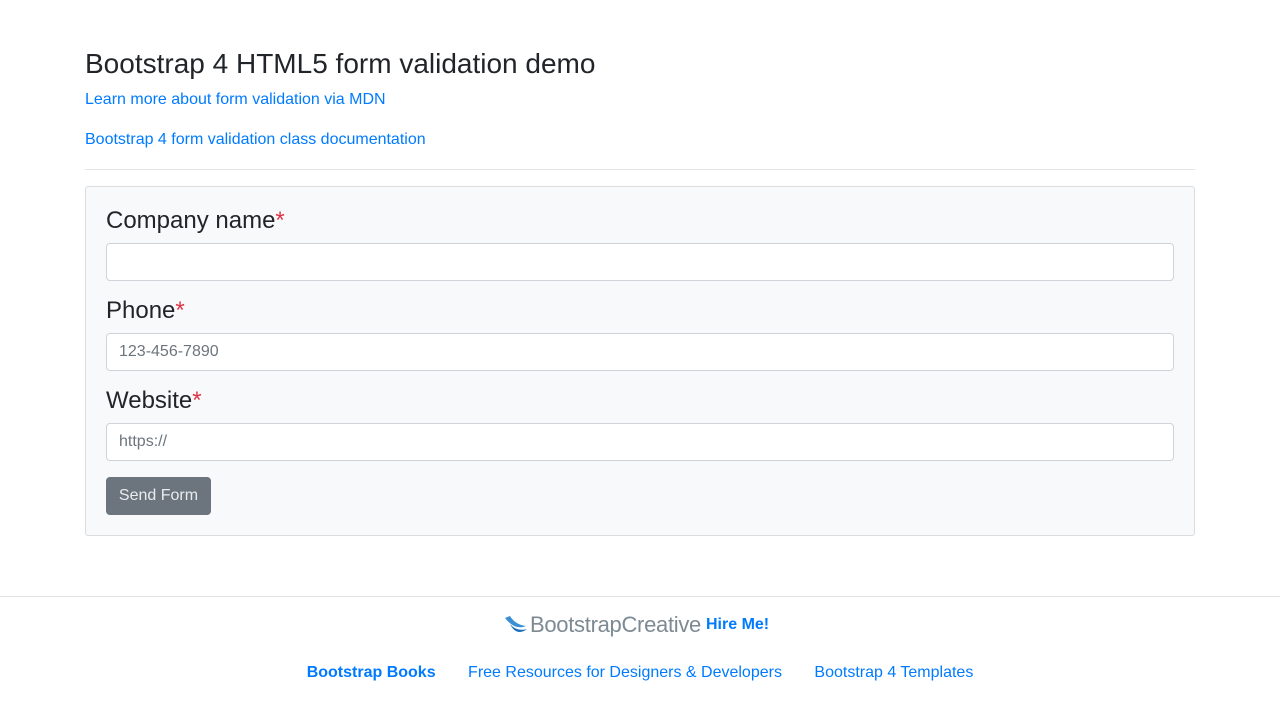 This screenshot has width=1280, height=720. Describe the element at coordinates (640, 352) in the screenshot. I see `phone-input` at that location.